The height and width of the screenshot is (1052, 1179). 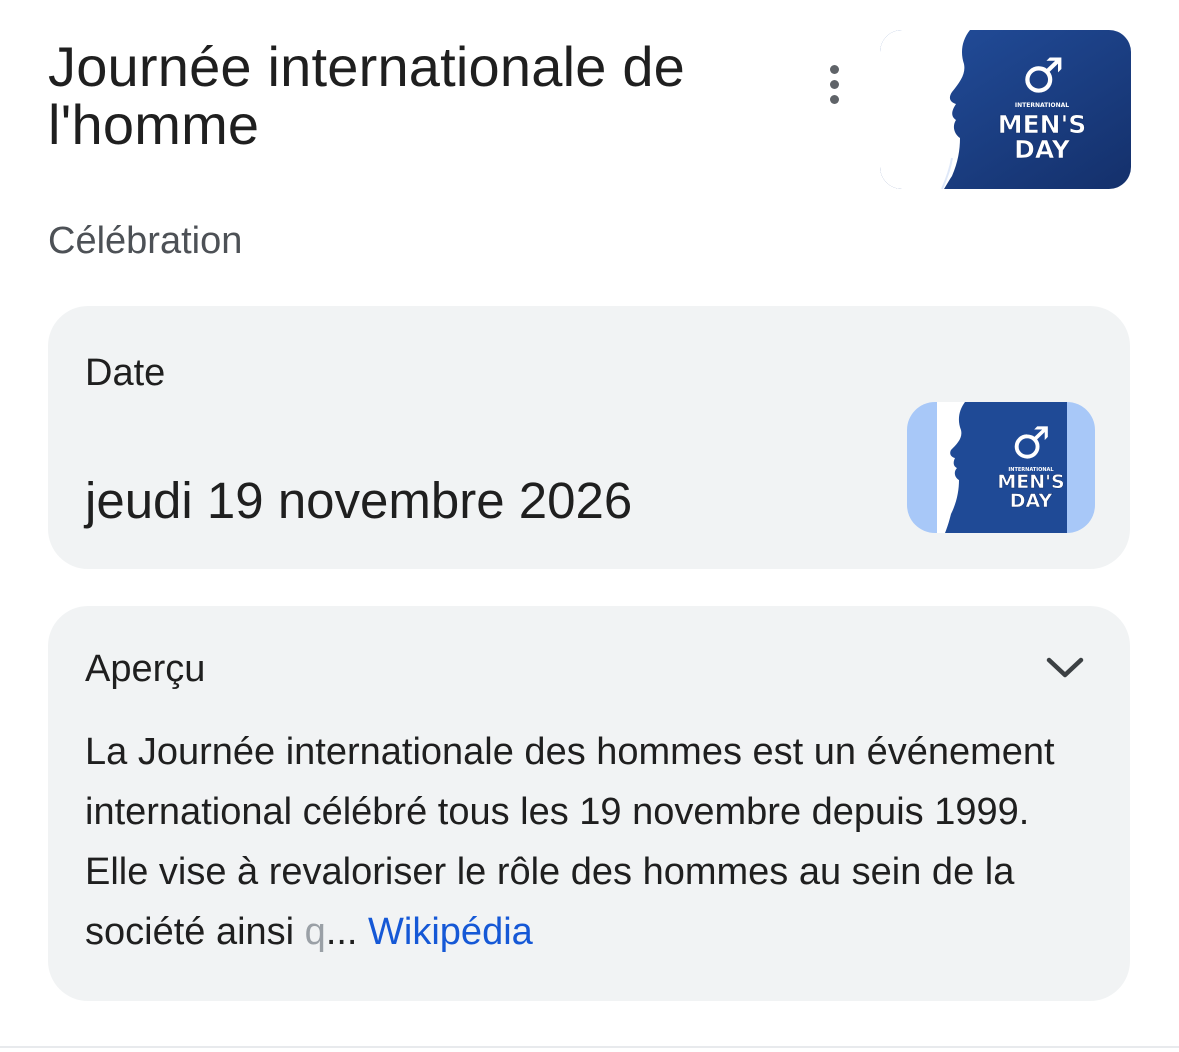 What do you see at coordinates (1030, 443) in the screenshot?
I see `thumb-male-symbol: ♂` at bounding box center [1030, 443].